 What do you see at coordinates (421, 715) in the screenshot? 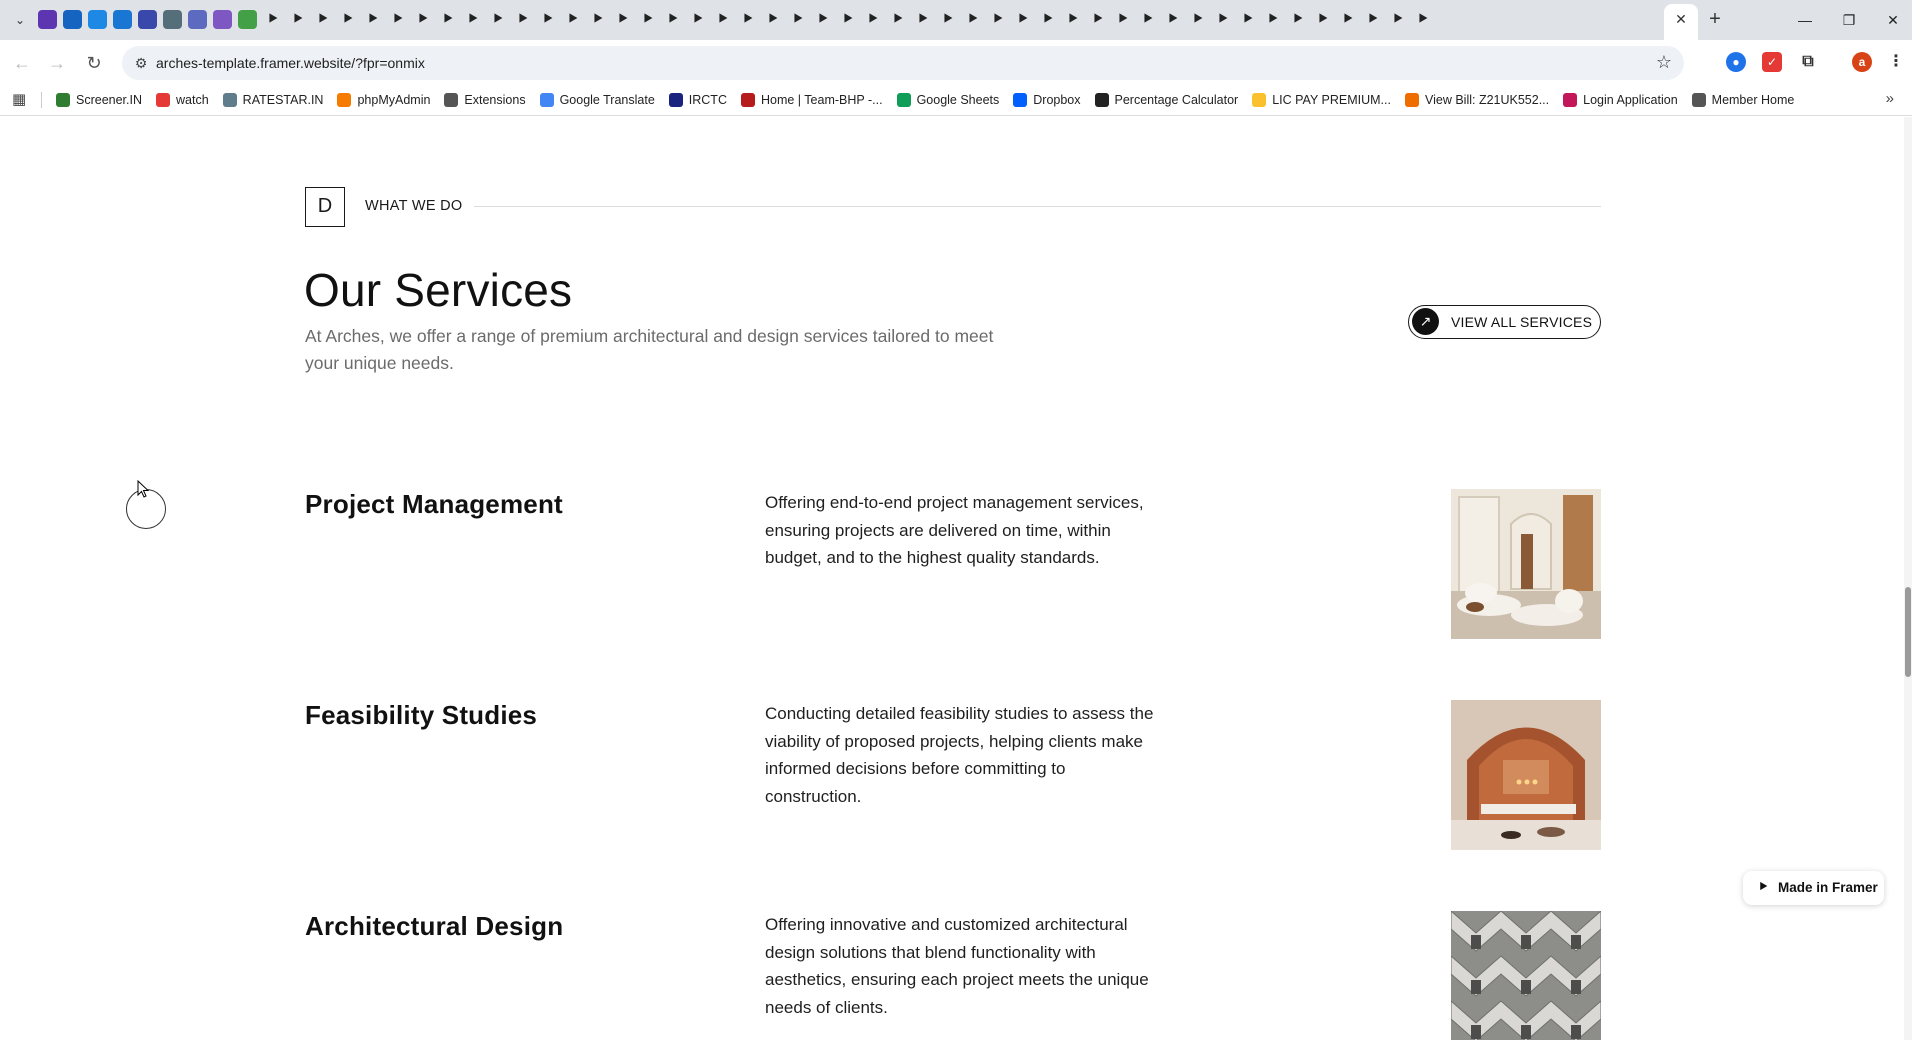
I see `service-title: Feasibility Studies` at bounding box center [421, 715].